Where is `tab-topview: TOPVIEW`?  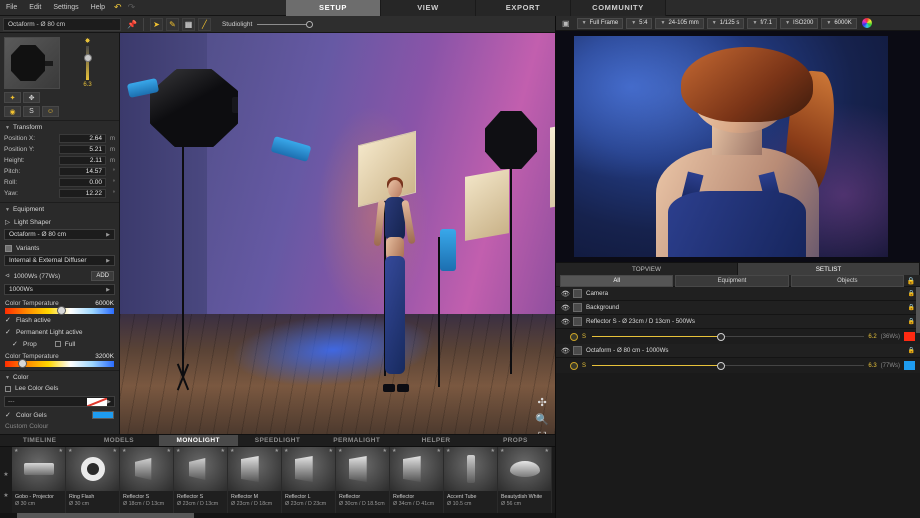 tab-topview: TOPVIEW is located at coordinates (647, 269).